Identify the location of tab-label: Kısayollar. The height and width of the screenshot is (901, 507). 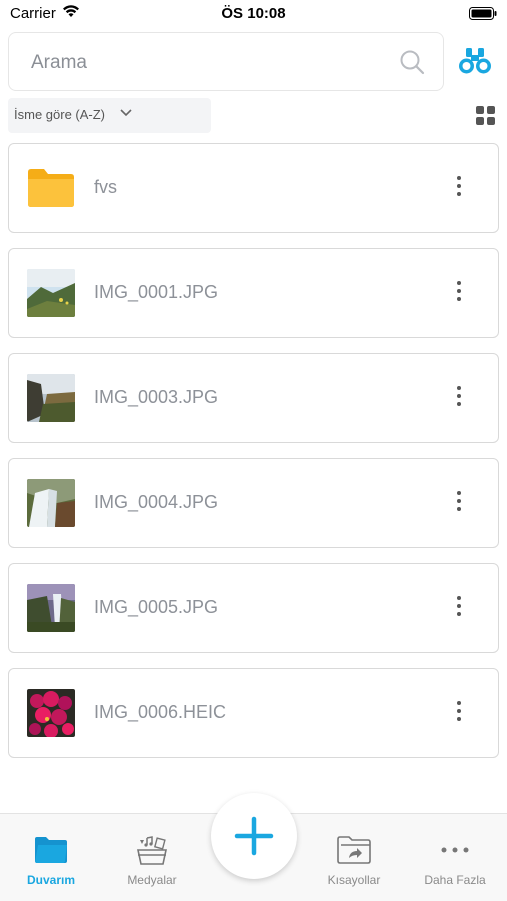
(354, 880).